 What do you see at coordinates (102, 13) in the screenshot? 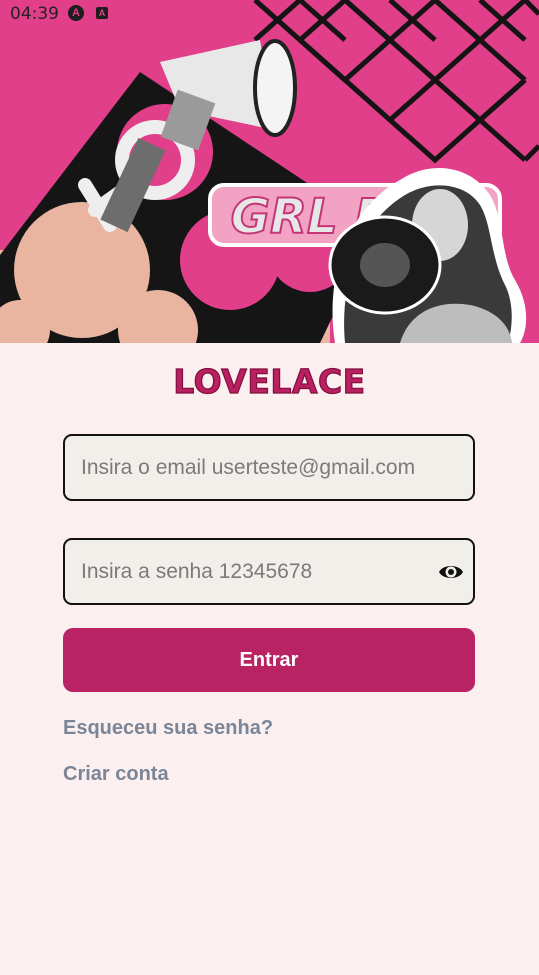
I see `app-b-icon: A` at bounding box center [102, 13].